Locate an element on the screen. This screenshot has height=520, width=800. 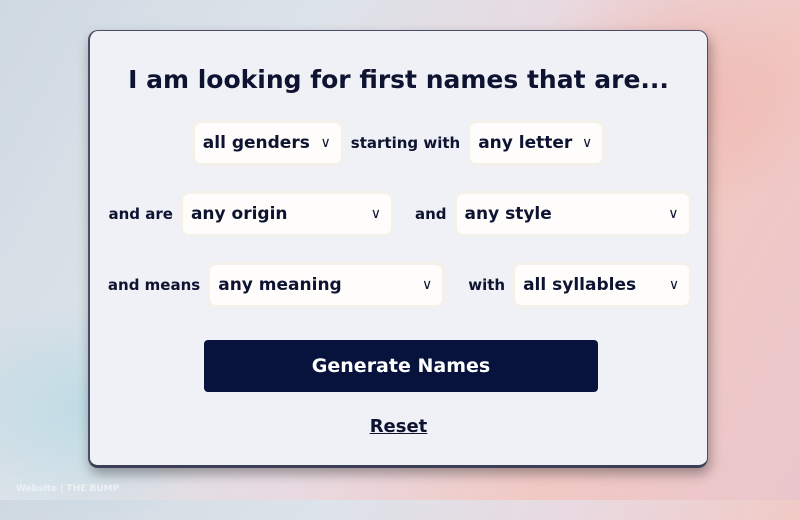
letter-select-value: any letter is located at coordinates (525, 143).